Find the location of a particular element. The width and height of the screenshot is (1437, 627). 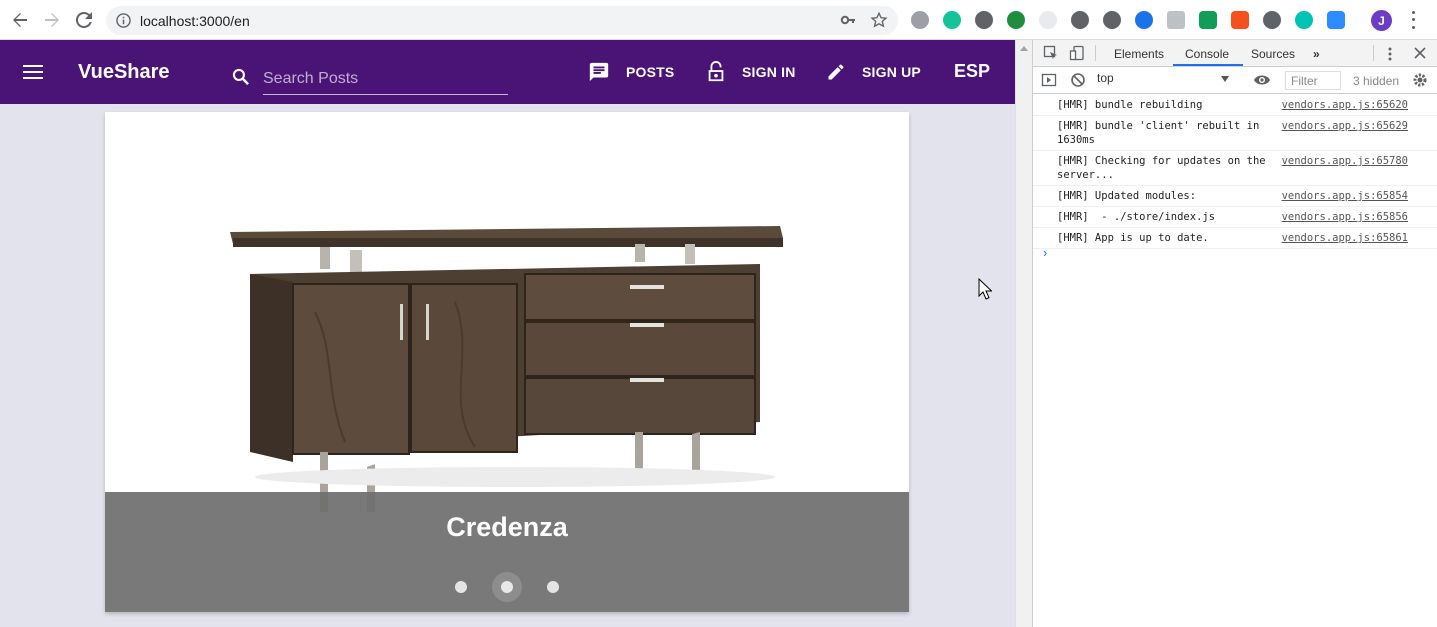

key-icon is located at coordinates (848, 22).